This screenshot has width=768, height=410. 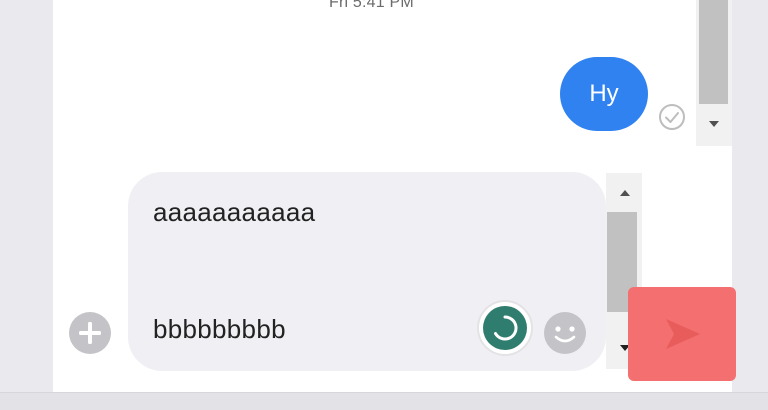 I want to click on composer-text-line: bbbbbbbbb, so click(x=219, y=329).